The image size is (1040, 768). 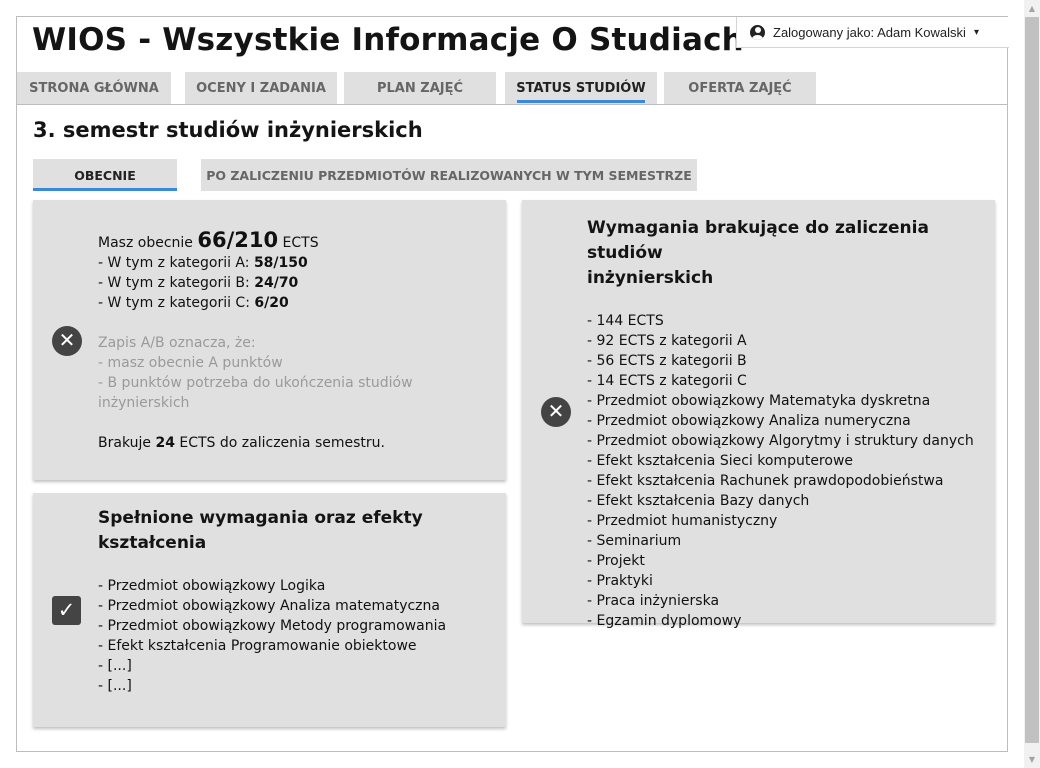 I want to click on list-item: - Egzamin dyplomowy, so click(x=664, y=621).